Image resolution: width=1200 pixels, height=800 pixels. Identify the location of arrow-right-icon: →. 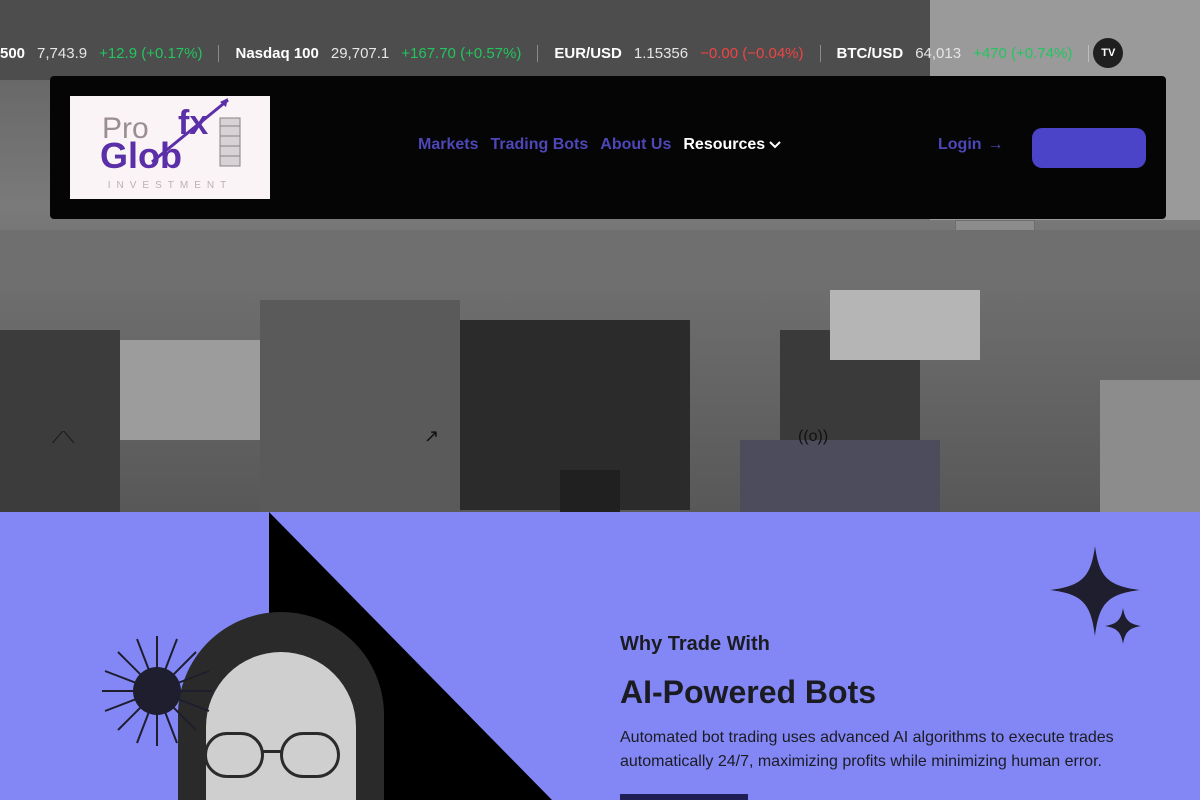
(995, 144).